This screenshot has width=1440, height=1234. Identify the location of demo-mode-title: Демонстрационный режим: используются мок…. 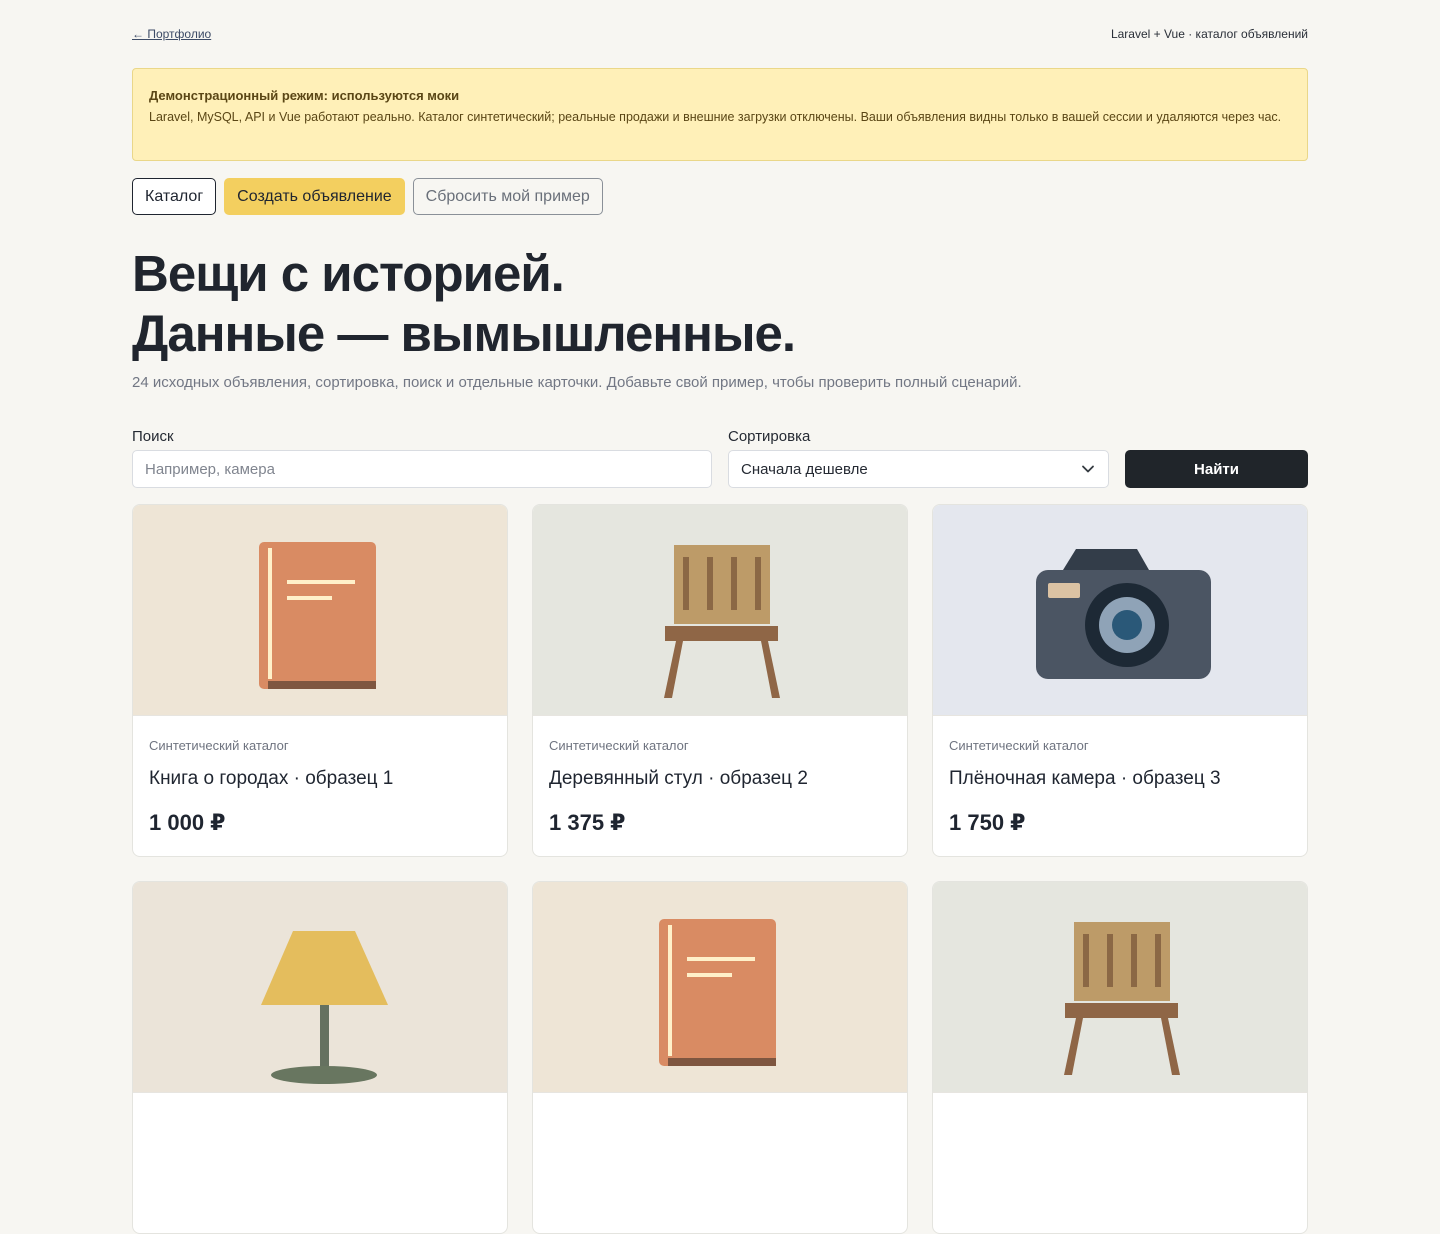
(304, 95).